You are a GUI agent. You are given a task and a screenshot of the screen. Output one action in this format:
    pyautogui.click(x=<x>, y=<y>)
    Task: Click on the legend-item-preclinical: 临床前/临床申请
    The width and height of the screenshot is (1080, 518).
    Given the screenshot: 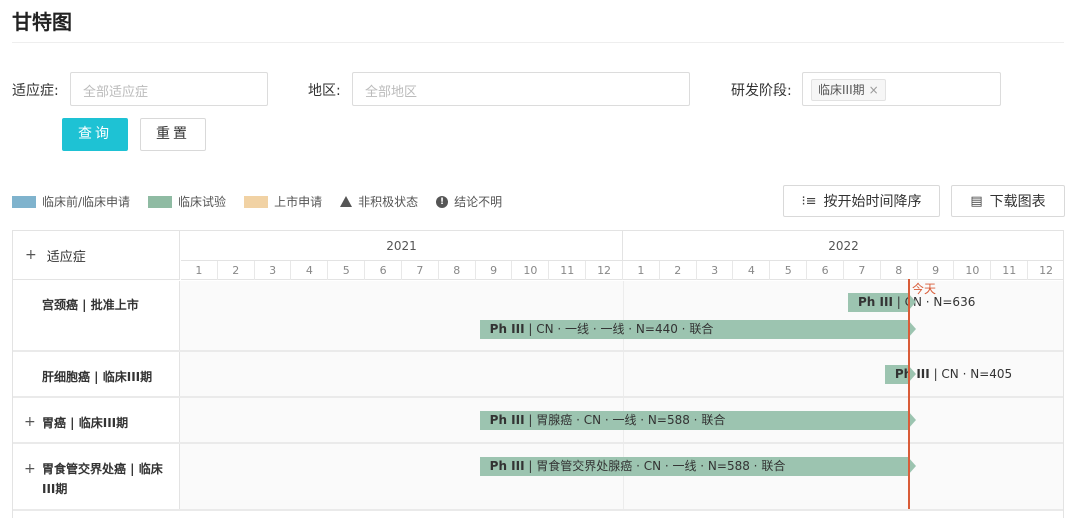 What is the action you would take?
    pyautogui.click(x=71, y=201)
    